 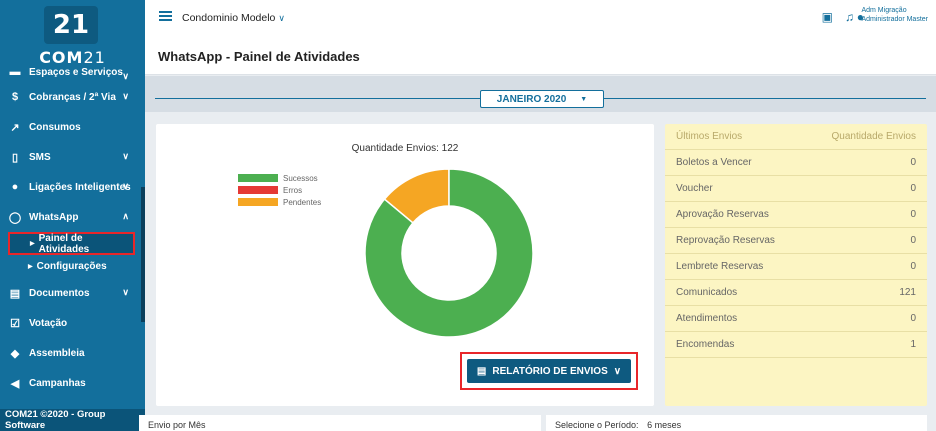 I want to click on sidebar-item-label: Campanhas, so click(x=57, y=383).